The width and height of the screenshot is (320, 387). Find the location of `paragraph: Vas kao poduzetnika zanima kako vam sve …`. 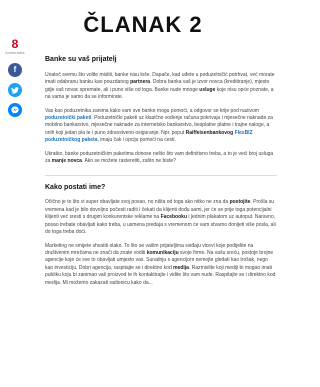

paragraph: Vas kao poduzetnika zanima kako vam sve … is located at coordinates (159, 125).